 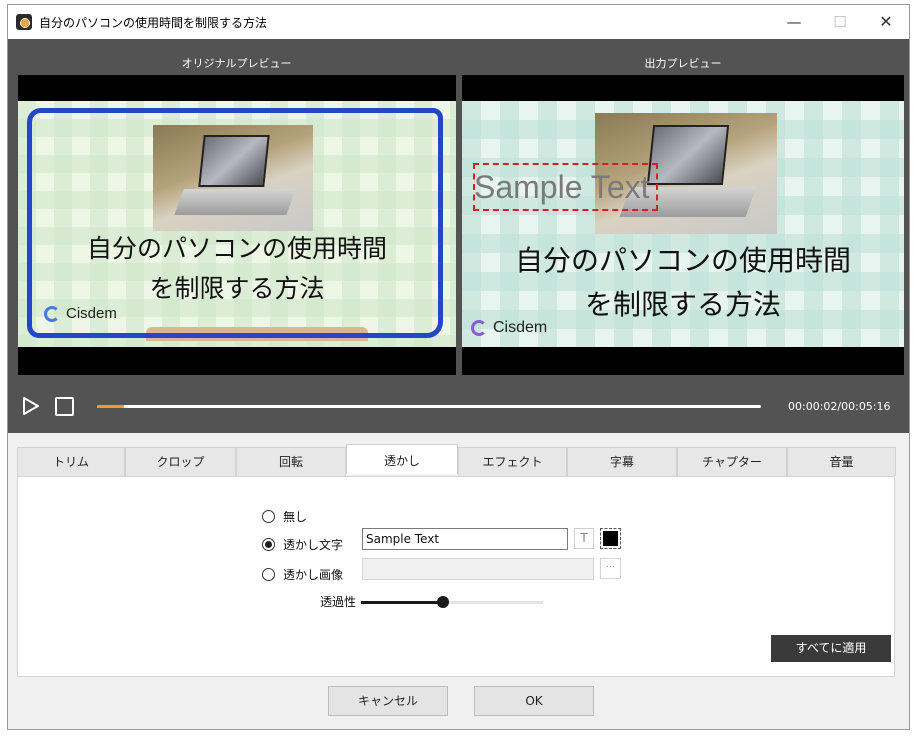 What do you see at coordinates (24, 22) in the screenshot?
I see `app-icon` at bounding box center [24, 22].